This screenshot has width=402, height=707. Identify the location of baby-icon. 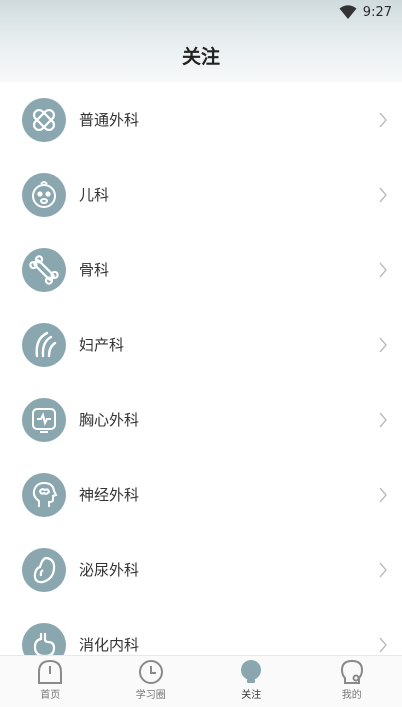
(44, 195).